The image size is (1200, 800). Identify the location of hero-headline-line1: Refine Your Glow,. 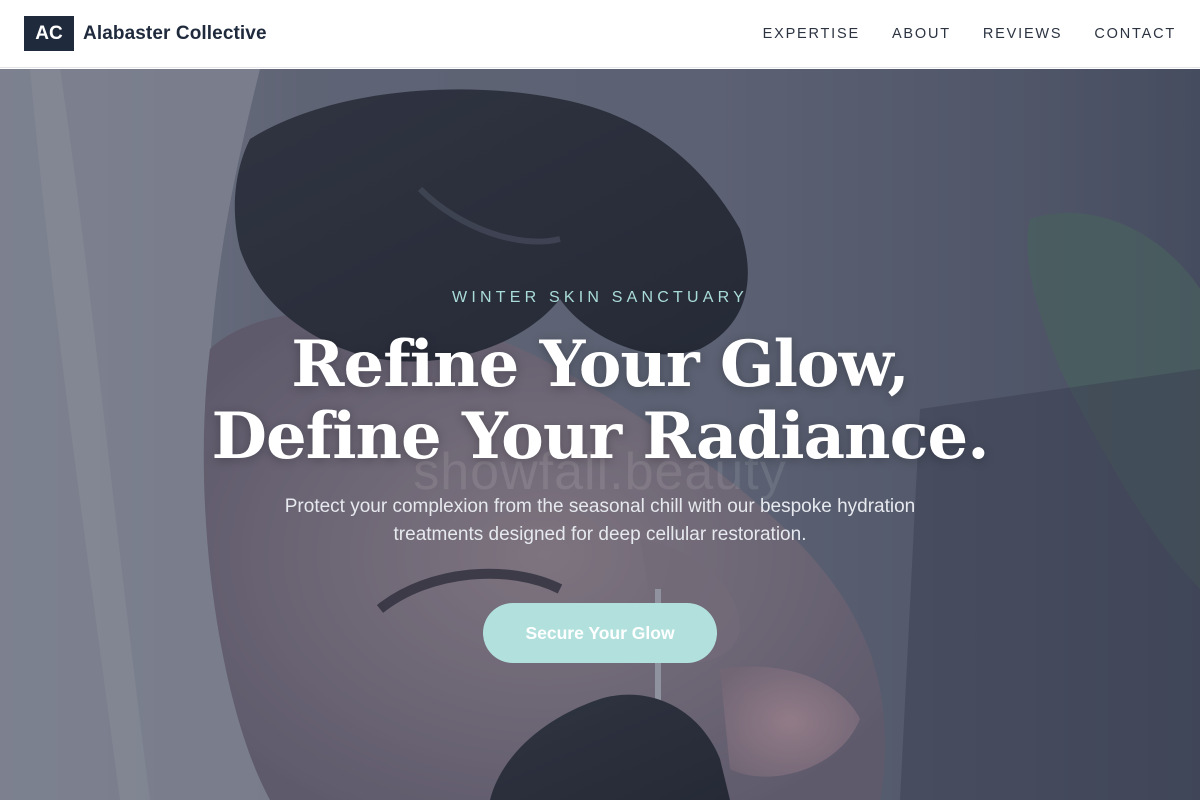
(600, 364).